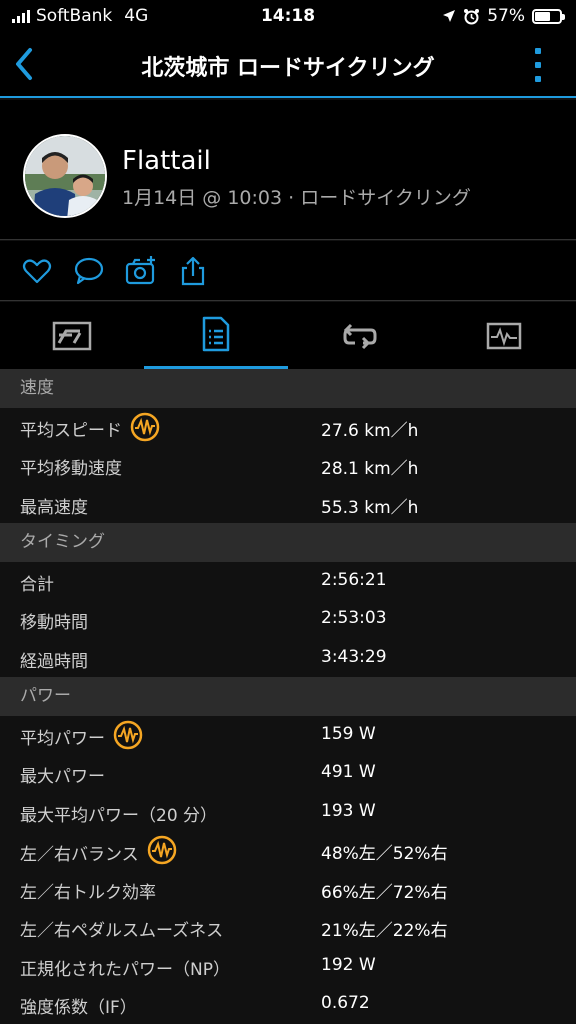 This screenshot has width=576, height=1024. I want to click on stat-label: 平均スピード, so click(90, 427).